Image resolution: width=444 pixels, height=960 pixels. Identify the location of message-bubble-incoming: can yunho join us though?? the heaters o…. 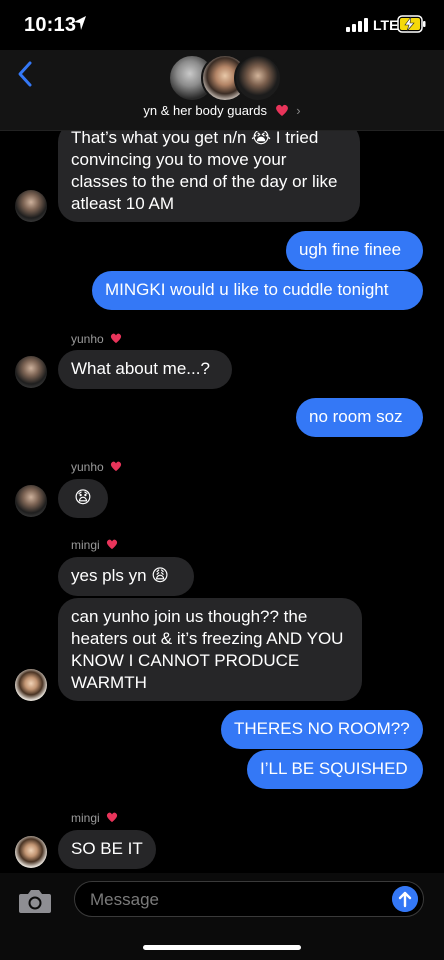
(210, 649).